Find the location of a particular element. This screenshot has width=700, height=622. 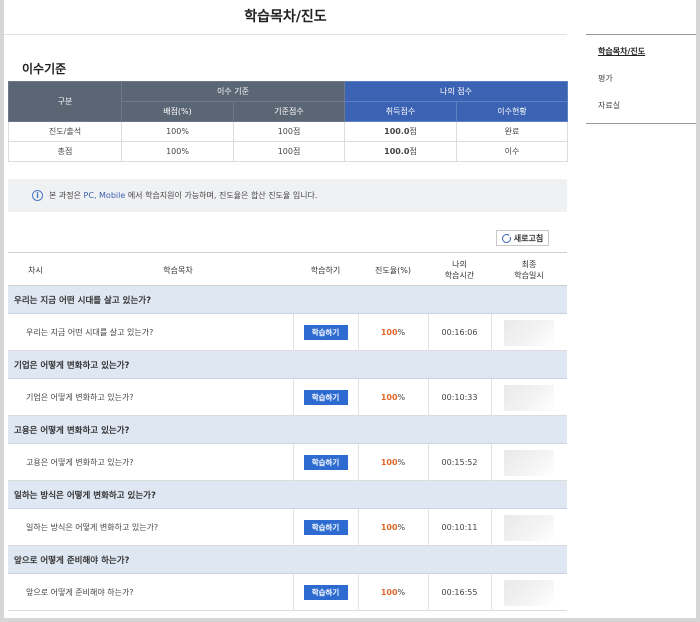

lesson-title: 앞으로 어떻게 준비해야 하는가? is located at coordinates (80, 592).